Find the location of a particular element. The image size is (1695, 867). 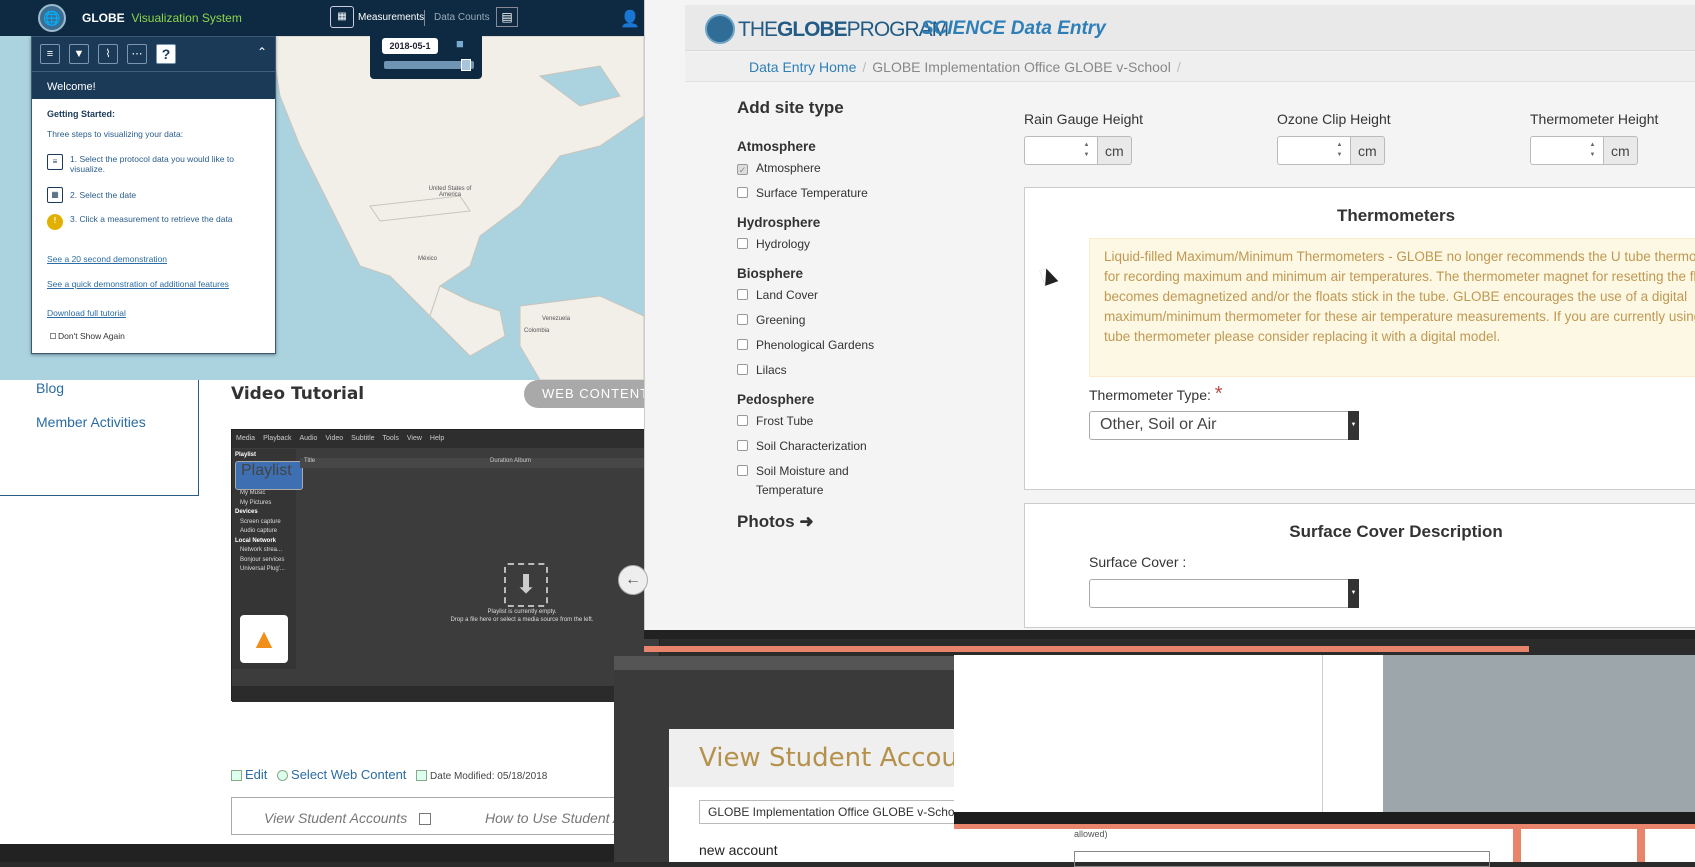

new-account-link: new account is located at coordinates (738, 850).